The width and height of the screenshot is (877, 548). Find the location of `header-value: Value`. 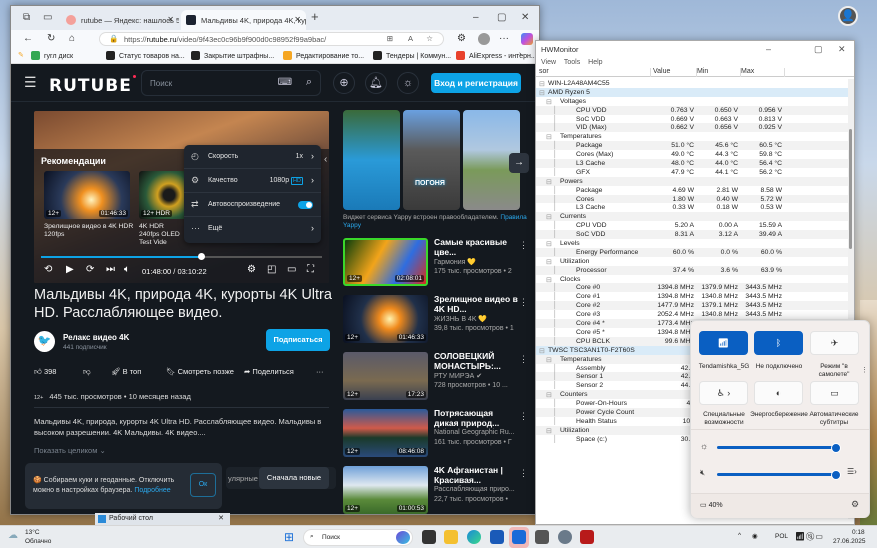

header-value: Value is located at coordinates (675, 72).